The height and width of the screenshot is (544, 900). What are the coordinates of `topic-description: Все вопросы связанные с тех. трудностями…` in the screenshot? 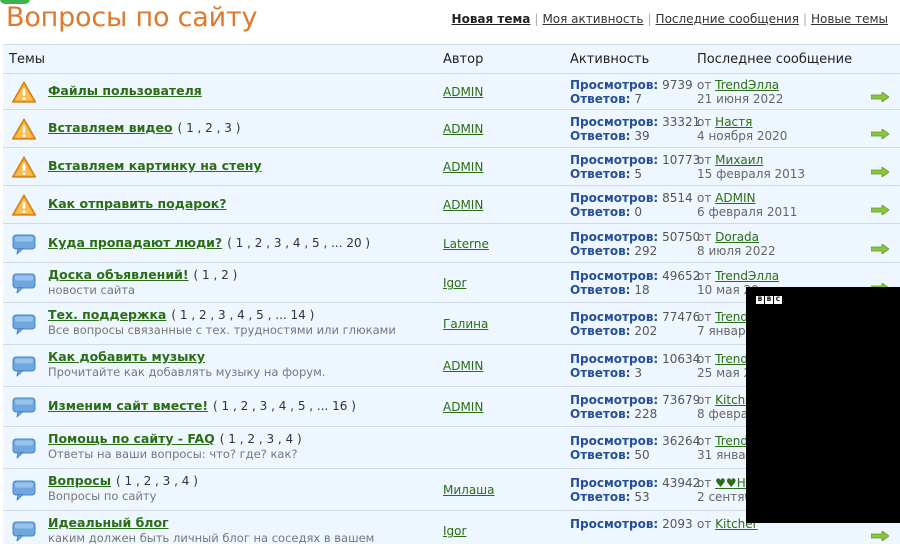 It's located at (222, 330).